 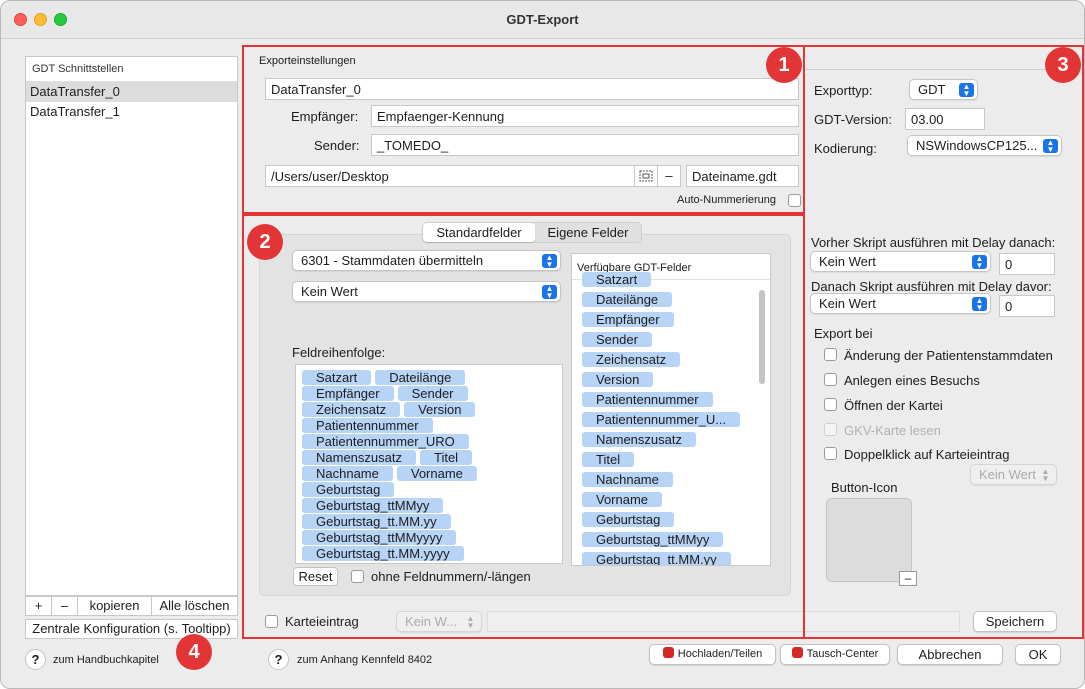 What do you see at coordinates (115, 606) in the screenshot?
I see `copy-button: kopieren` at bounding box center [115, 606].